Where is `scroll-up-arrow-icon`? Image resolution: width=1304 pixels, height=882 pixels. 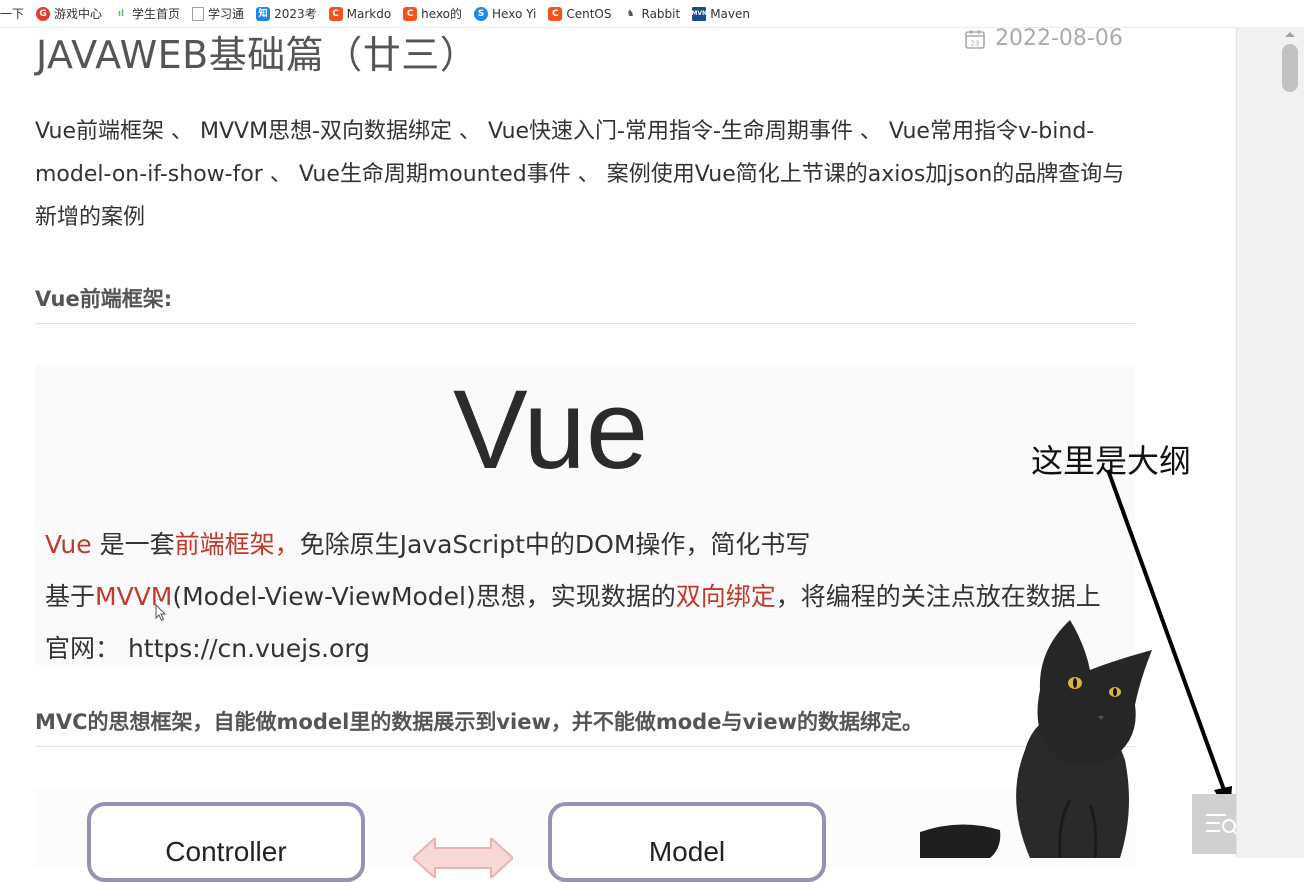 scroll-up-arrow-icon is located at coordinates (1290, 34).